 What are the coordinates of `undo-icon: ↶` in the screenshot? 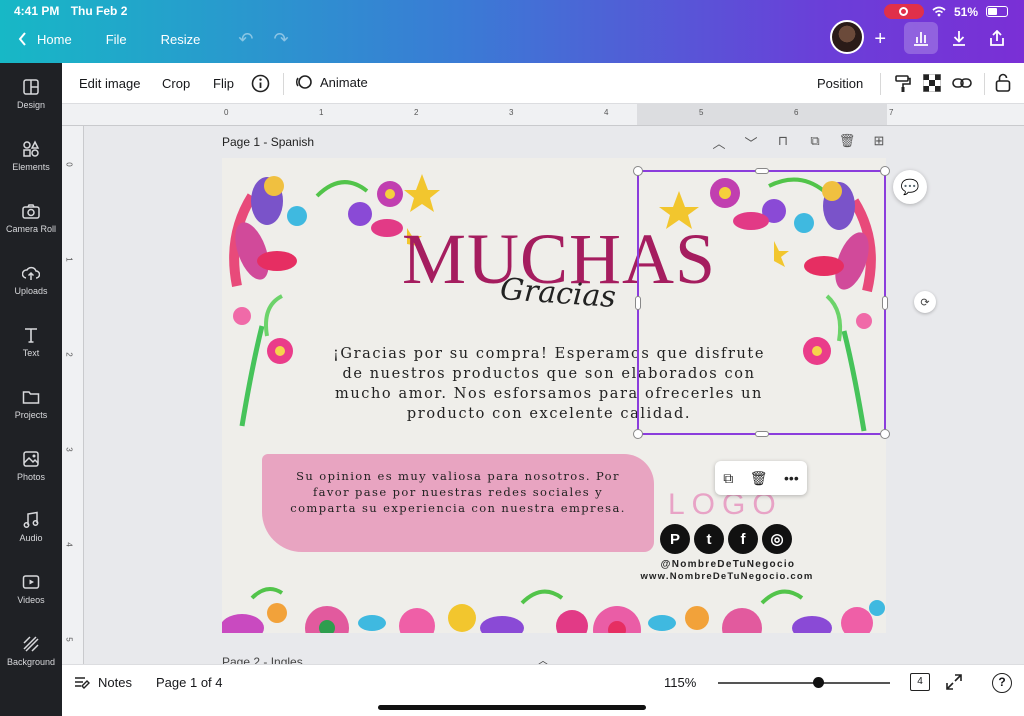 It's located at (246, 38).